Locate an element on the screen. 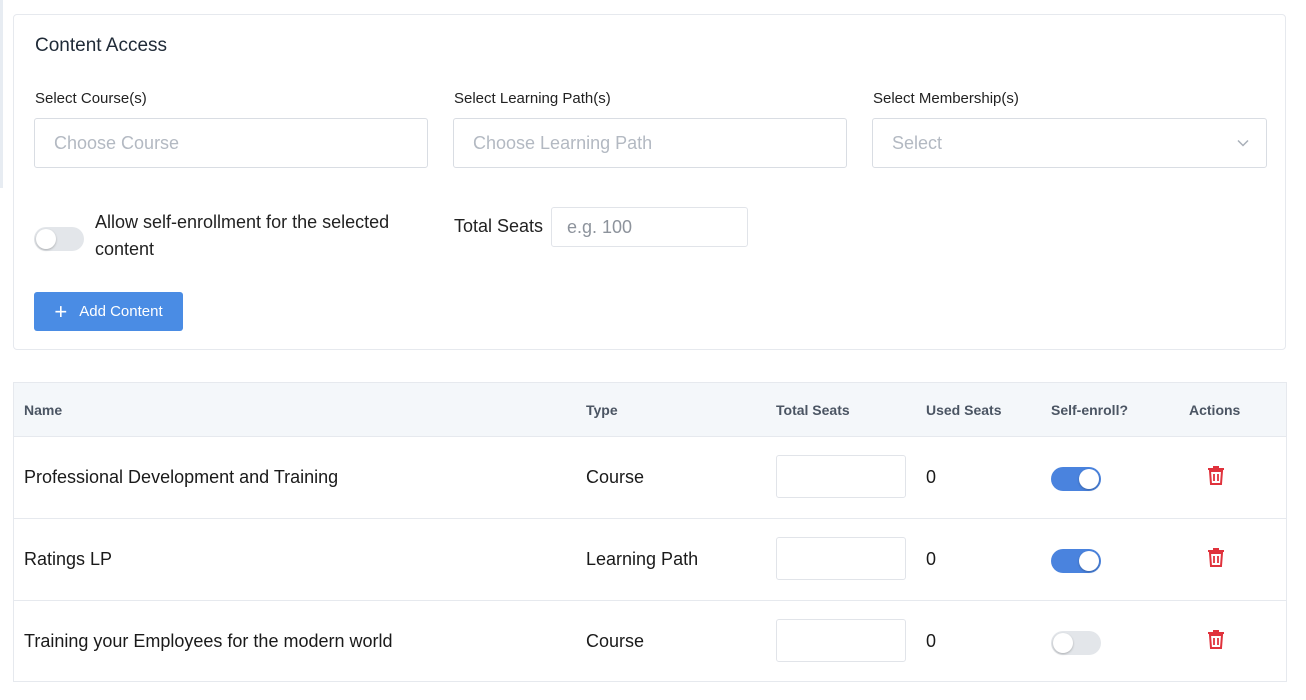 This screenshot has height=700, width=1306. membership-select: Select is located at coordinates (1069, 143).